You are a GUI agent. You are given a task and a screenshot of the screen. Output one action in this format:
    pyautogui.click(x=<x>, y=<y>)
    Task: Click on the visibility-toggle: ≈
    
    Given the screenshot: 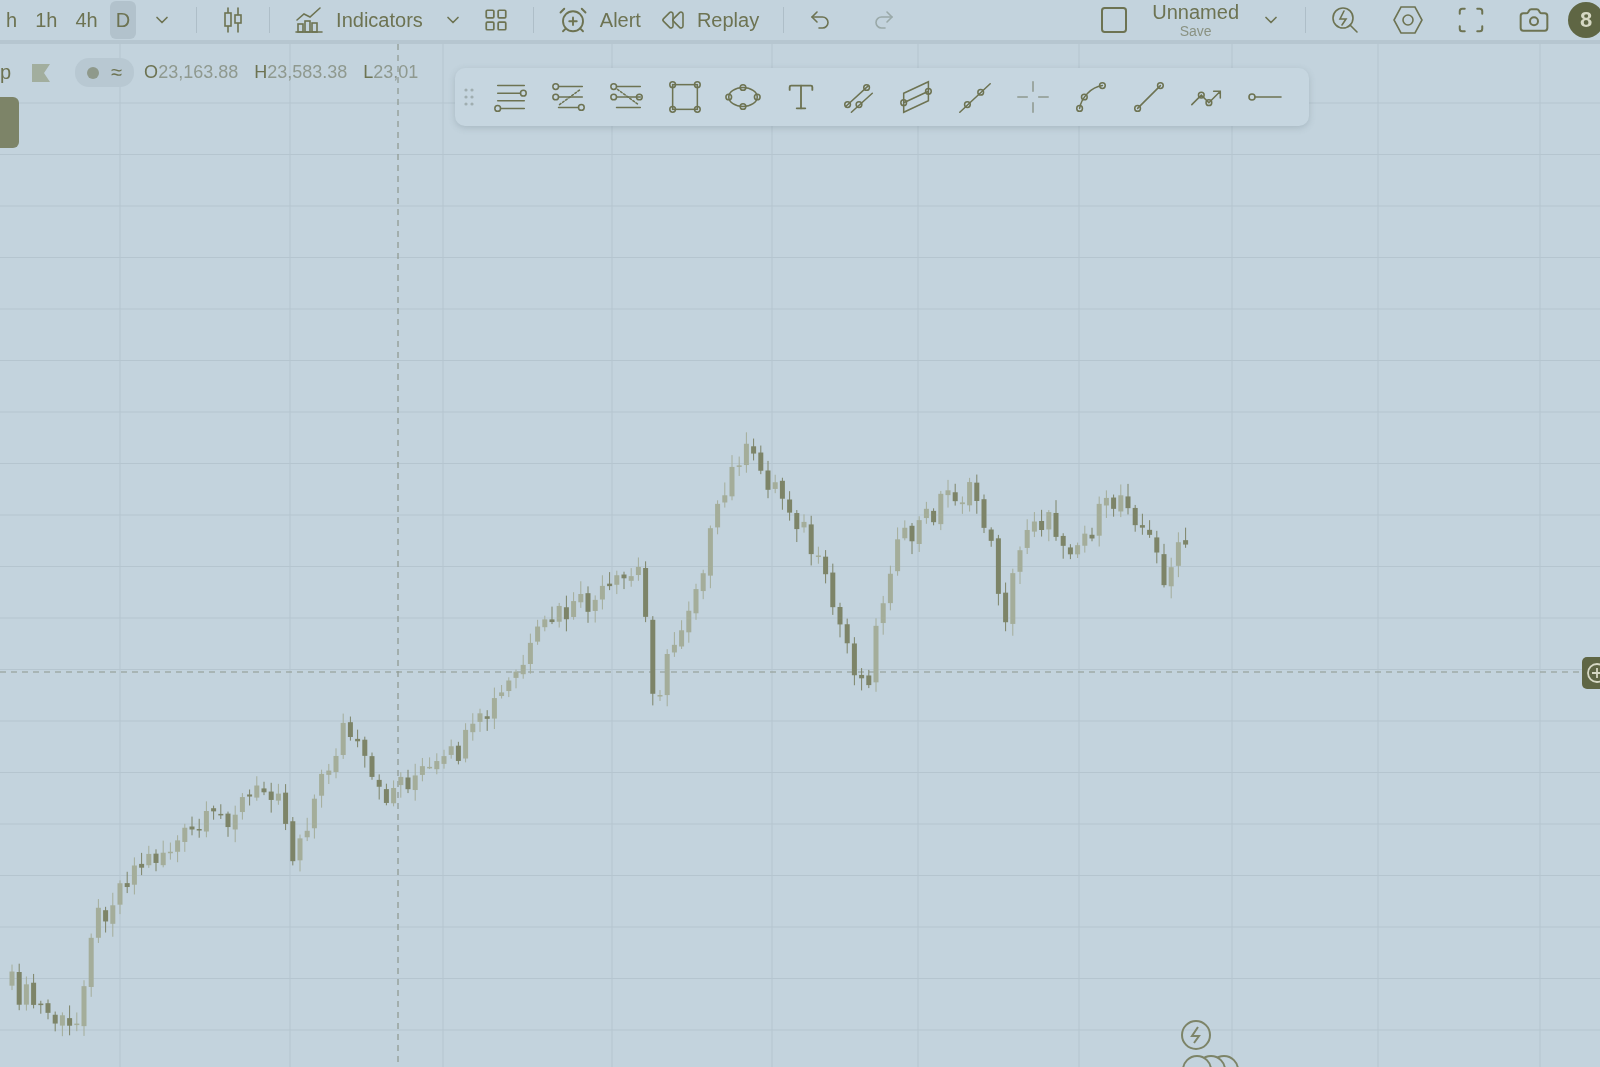 What is the action you would take?
    pyautogui.click(x=105, y=72)
    